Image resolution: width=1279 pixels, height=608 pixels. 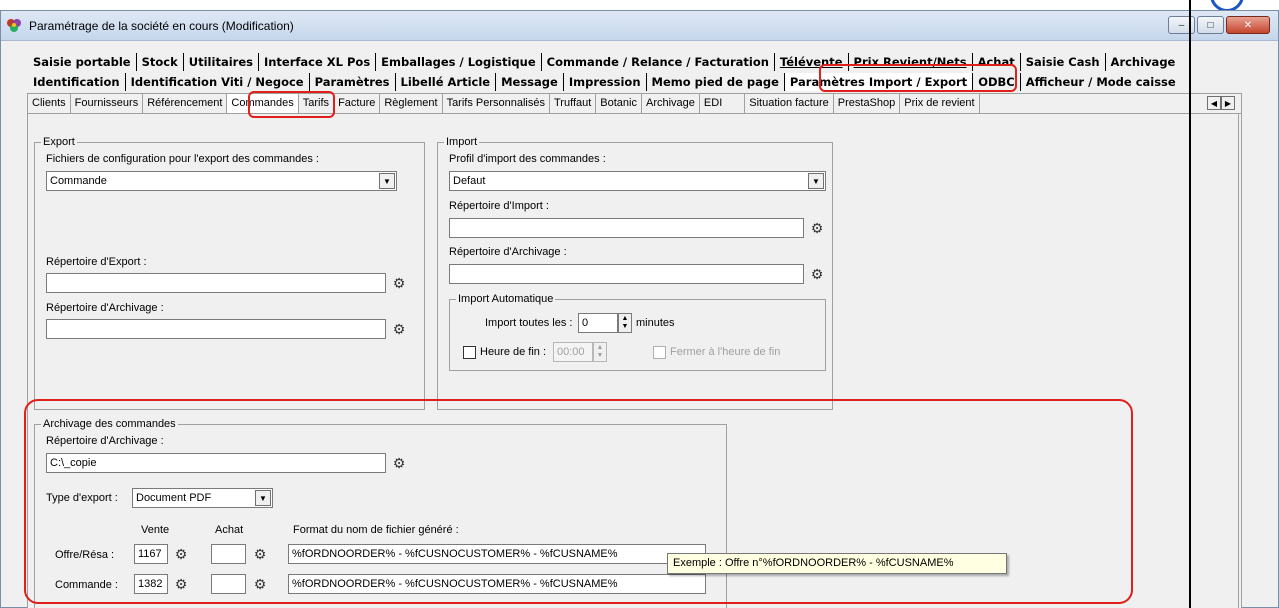 What do you see at coordinates (107, 103) in the screenshot?
I see `subtab-fournisseurs: Fournisseurs` at bounding box center [107, 103].